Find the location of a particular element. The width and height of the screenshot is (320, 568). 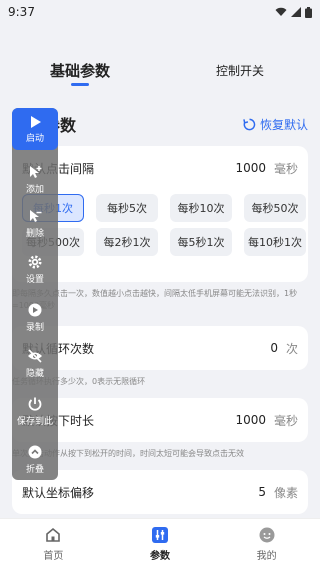

coord-offset-unit: 像素 is located at coordinates (285, 492).